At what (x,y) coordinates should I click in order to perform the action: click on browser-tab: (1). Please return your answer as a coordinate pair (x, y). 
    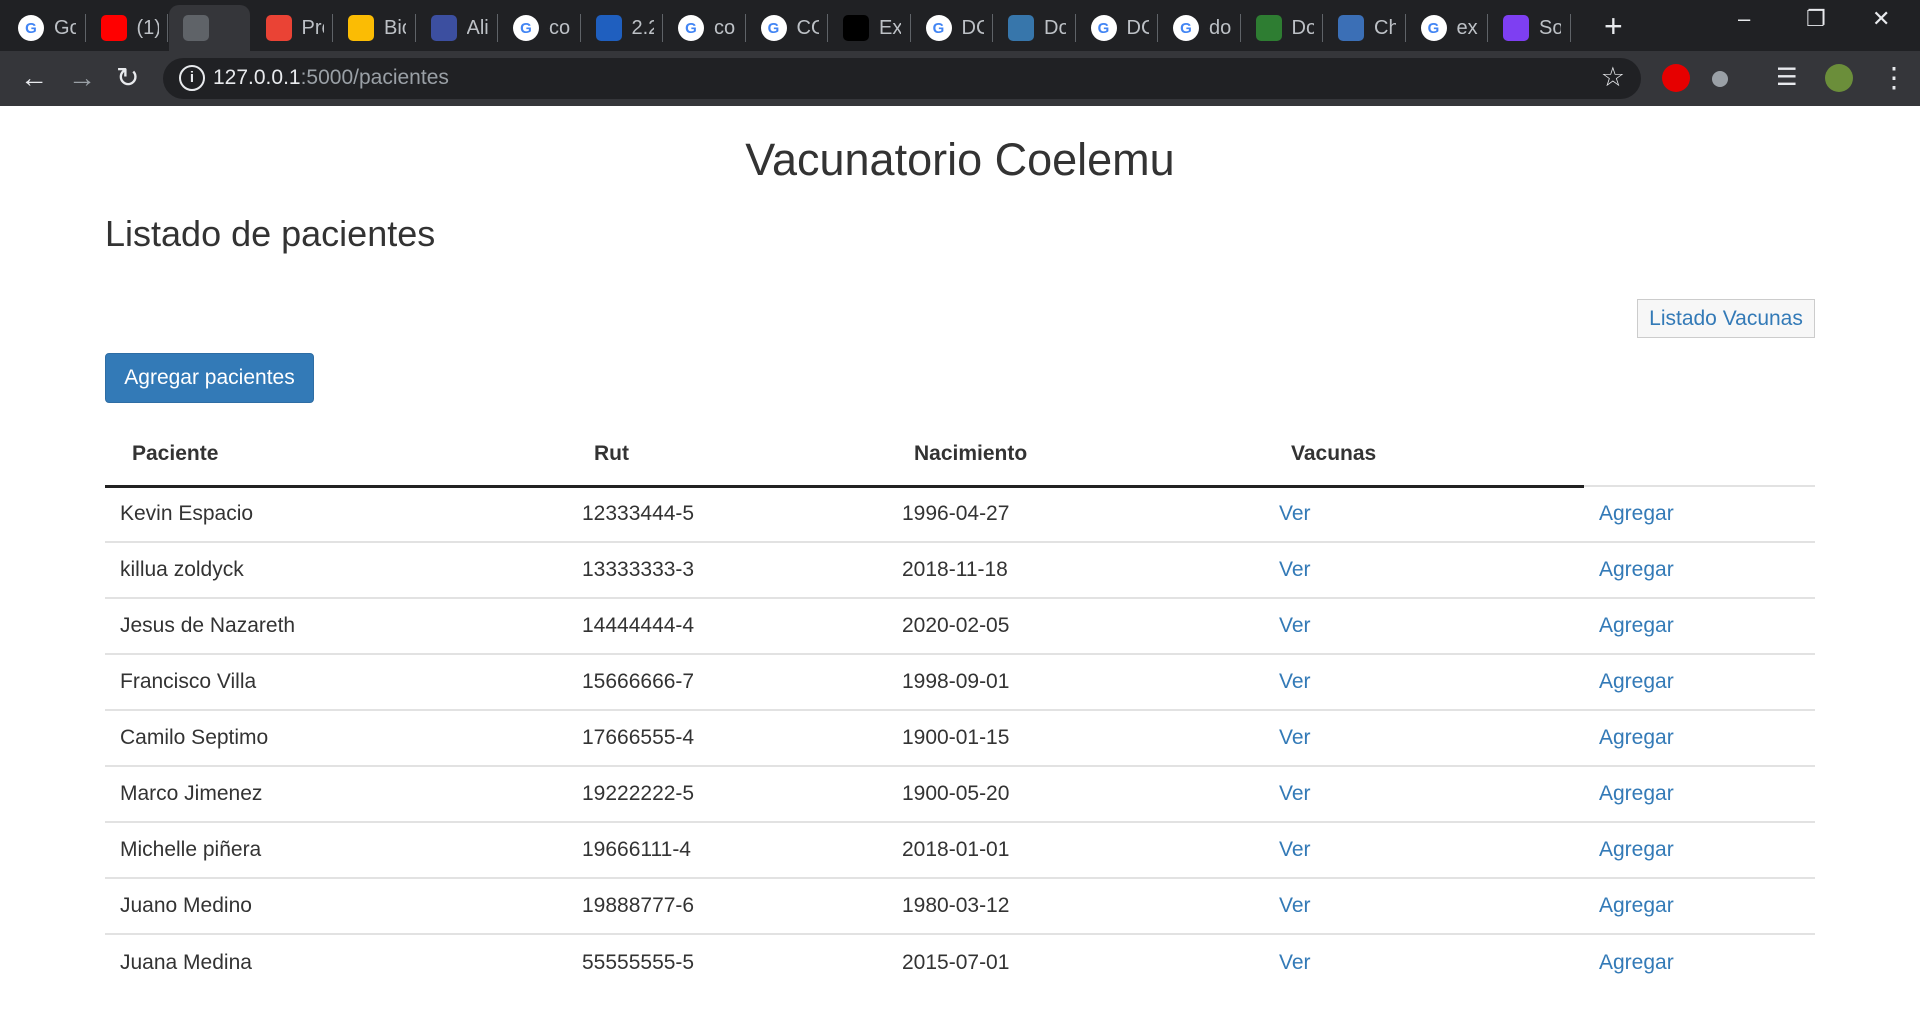
    Looking at the image, I should click on (127, 28).